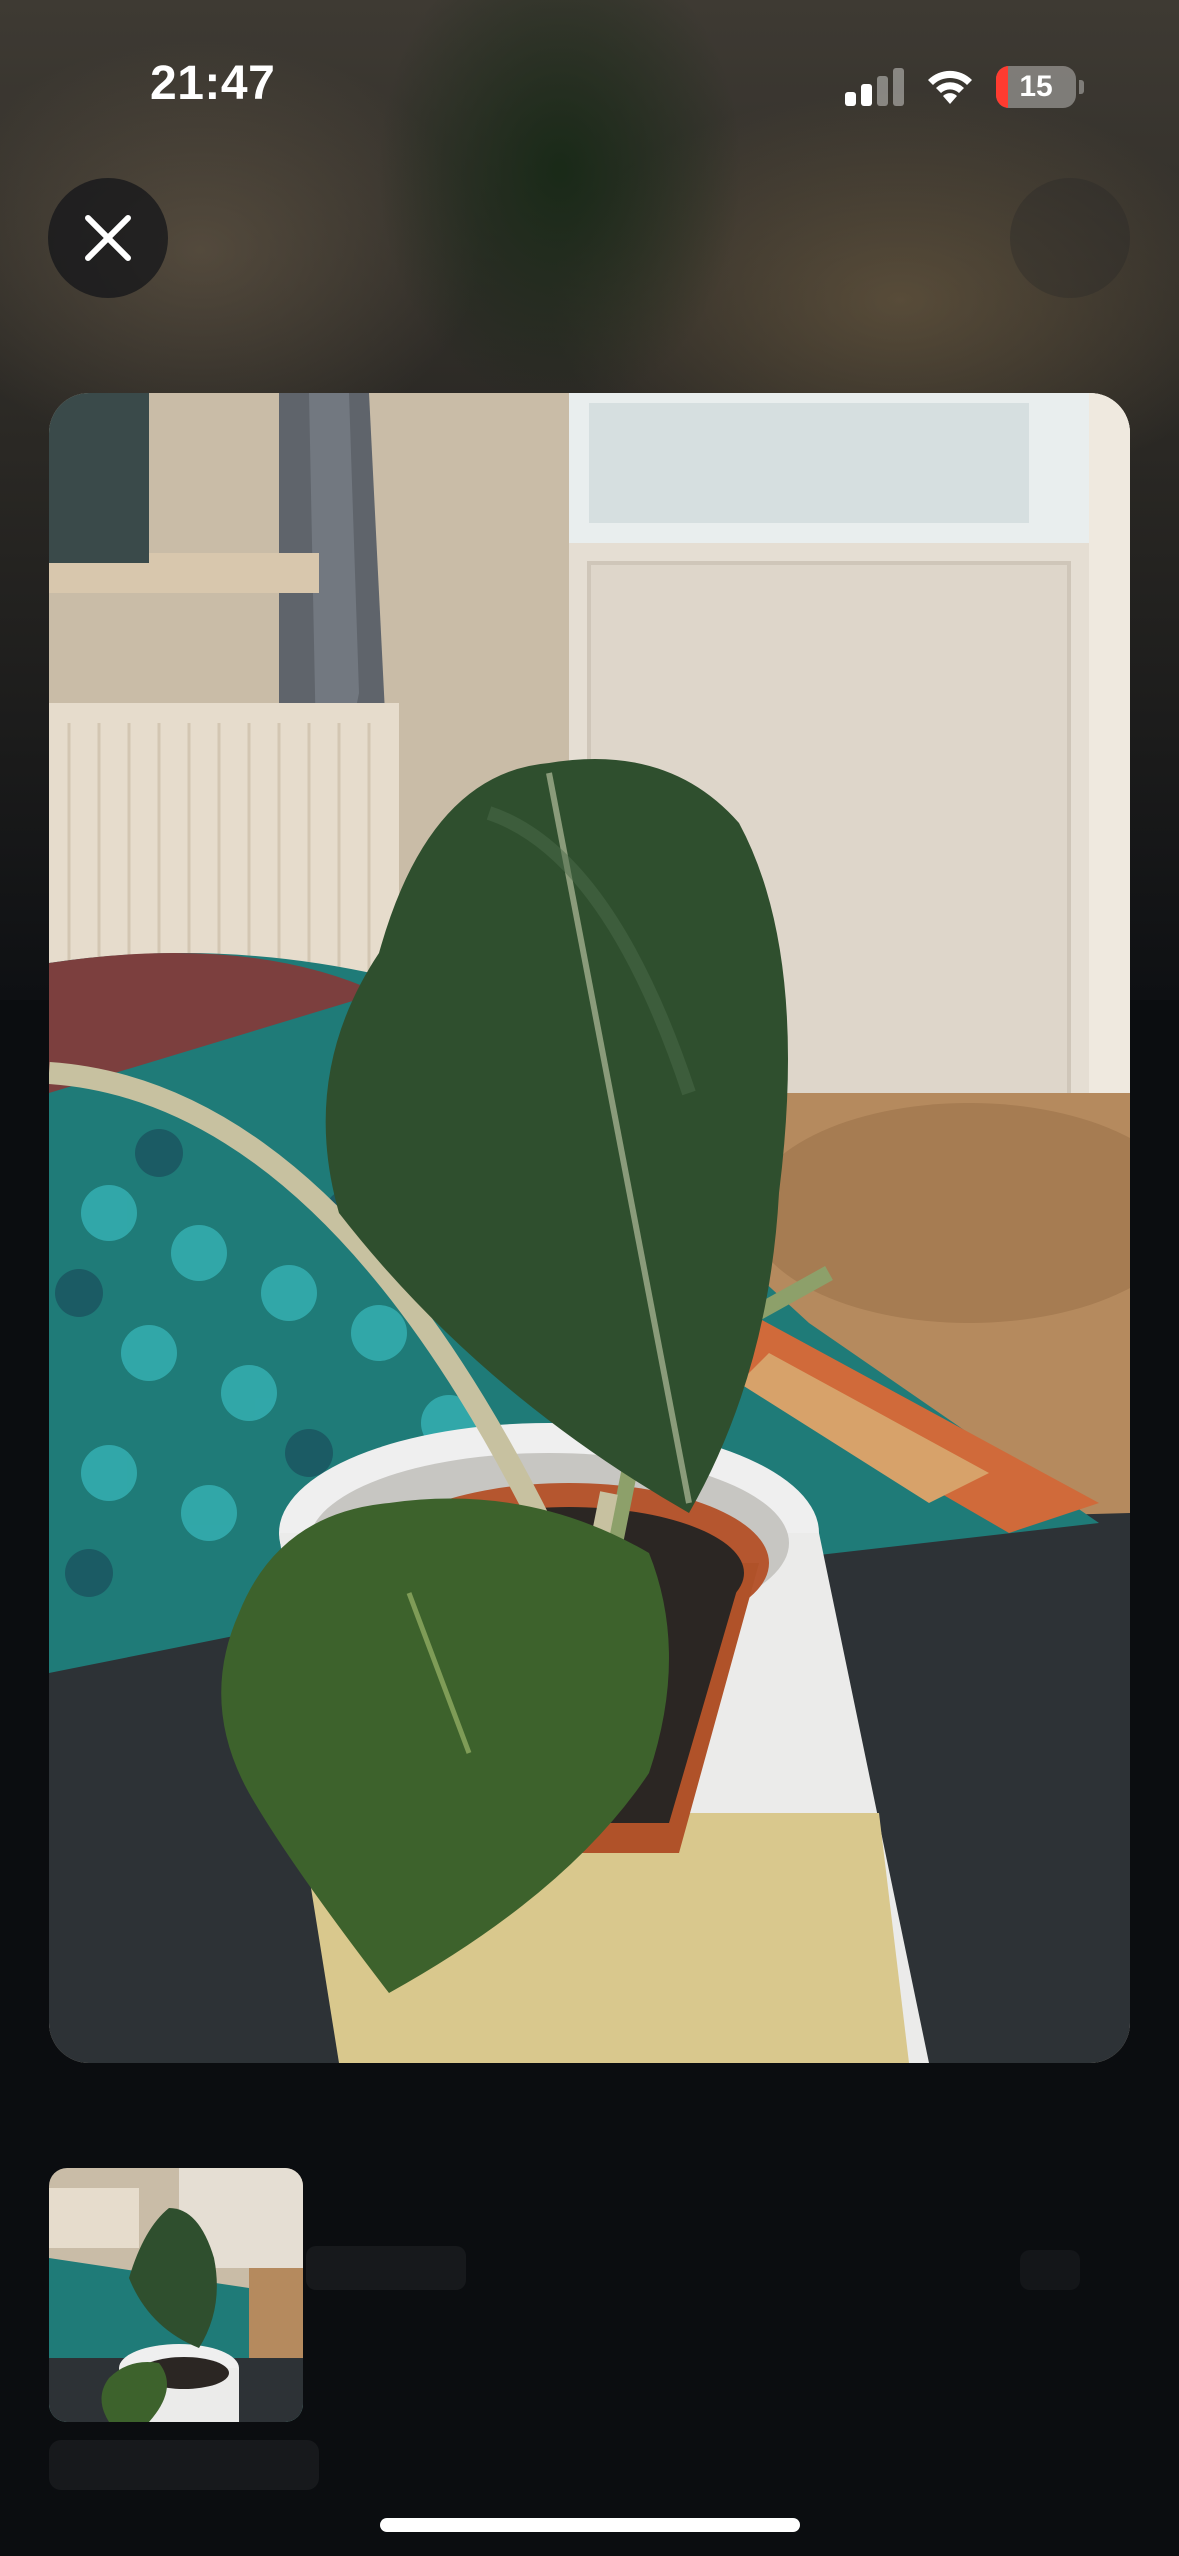 This screenshot has height=2556, width=1179. What do you see at coordinates (950, 86) in the screenshot?
I see `wifi-icon` at bounding box center [950, 86].